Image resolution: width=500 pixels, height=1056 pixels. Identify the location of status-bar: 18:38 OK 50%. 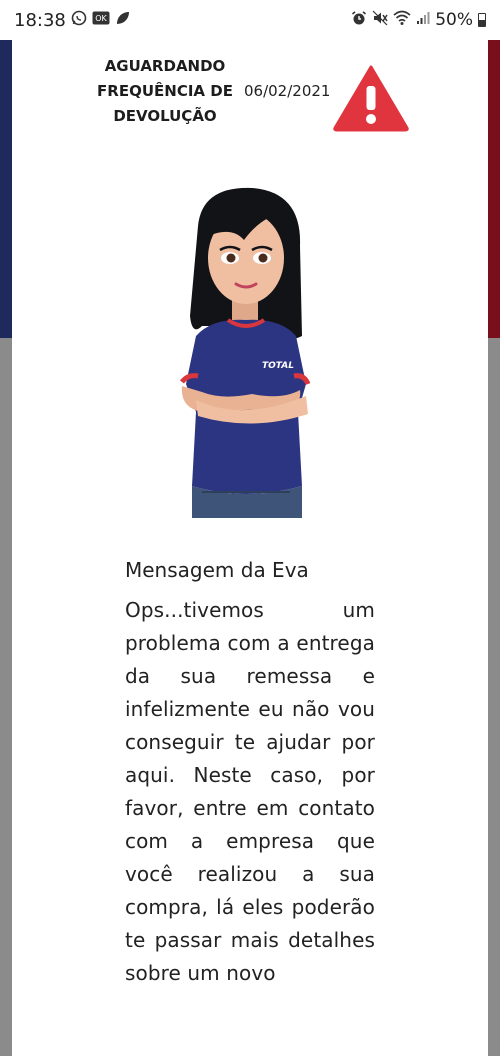
(250, 20).